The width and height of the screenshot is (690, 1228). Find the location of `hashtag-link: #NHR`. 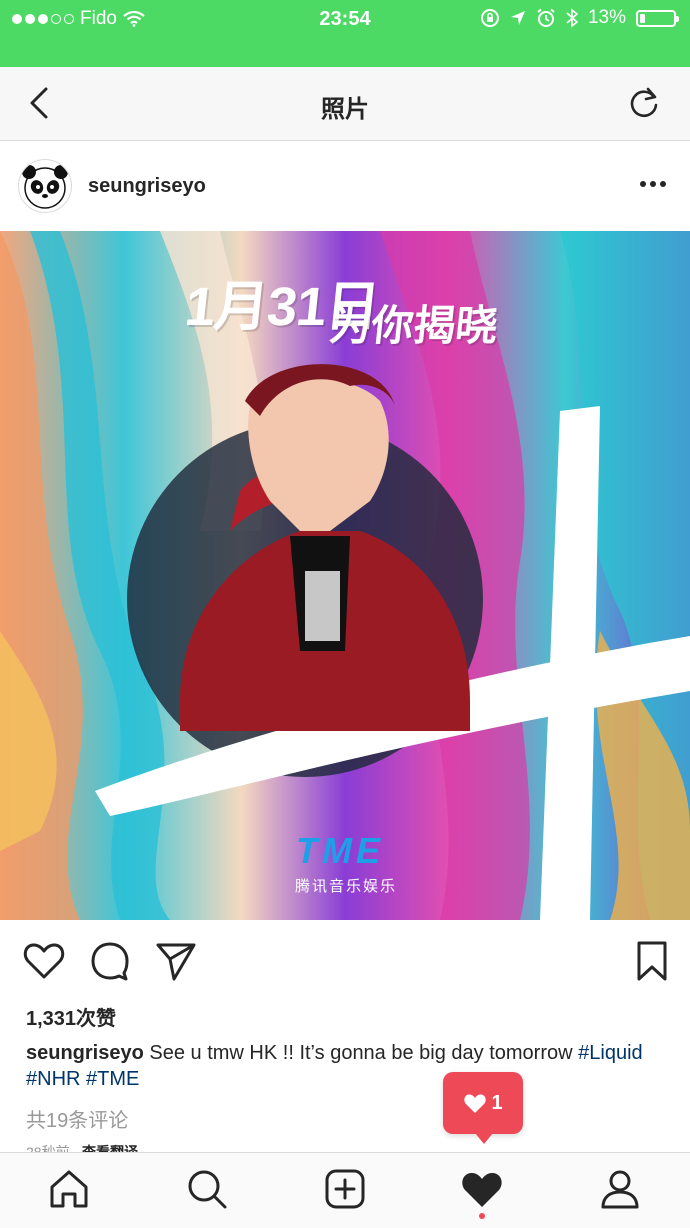

hashtag-link: #NHR is located at coordinates (53, 1079).